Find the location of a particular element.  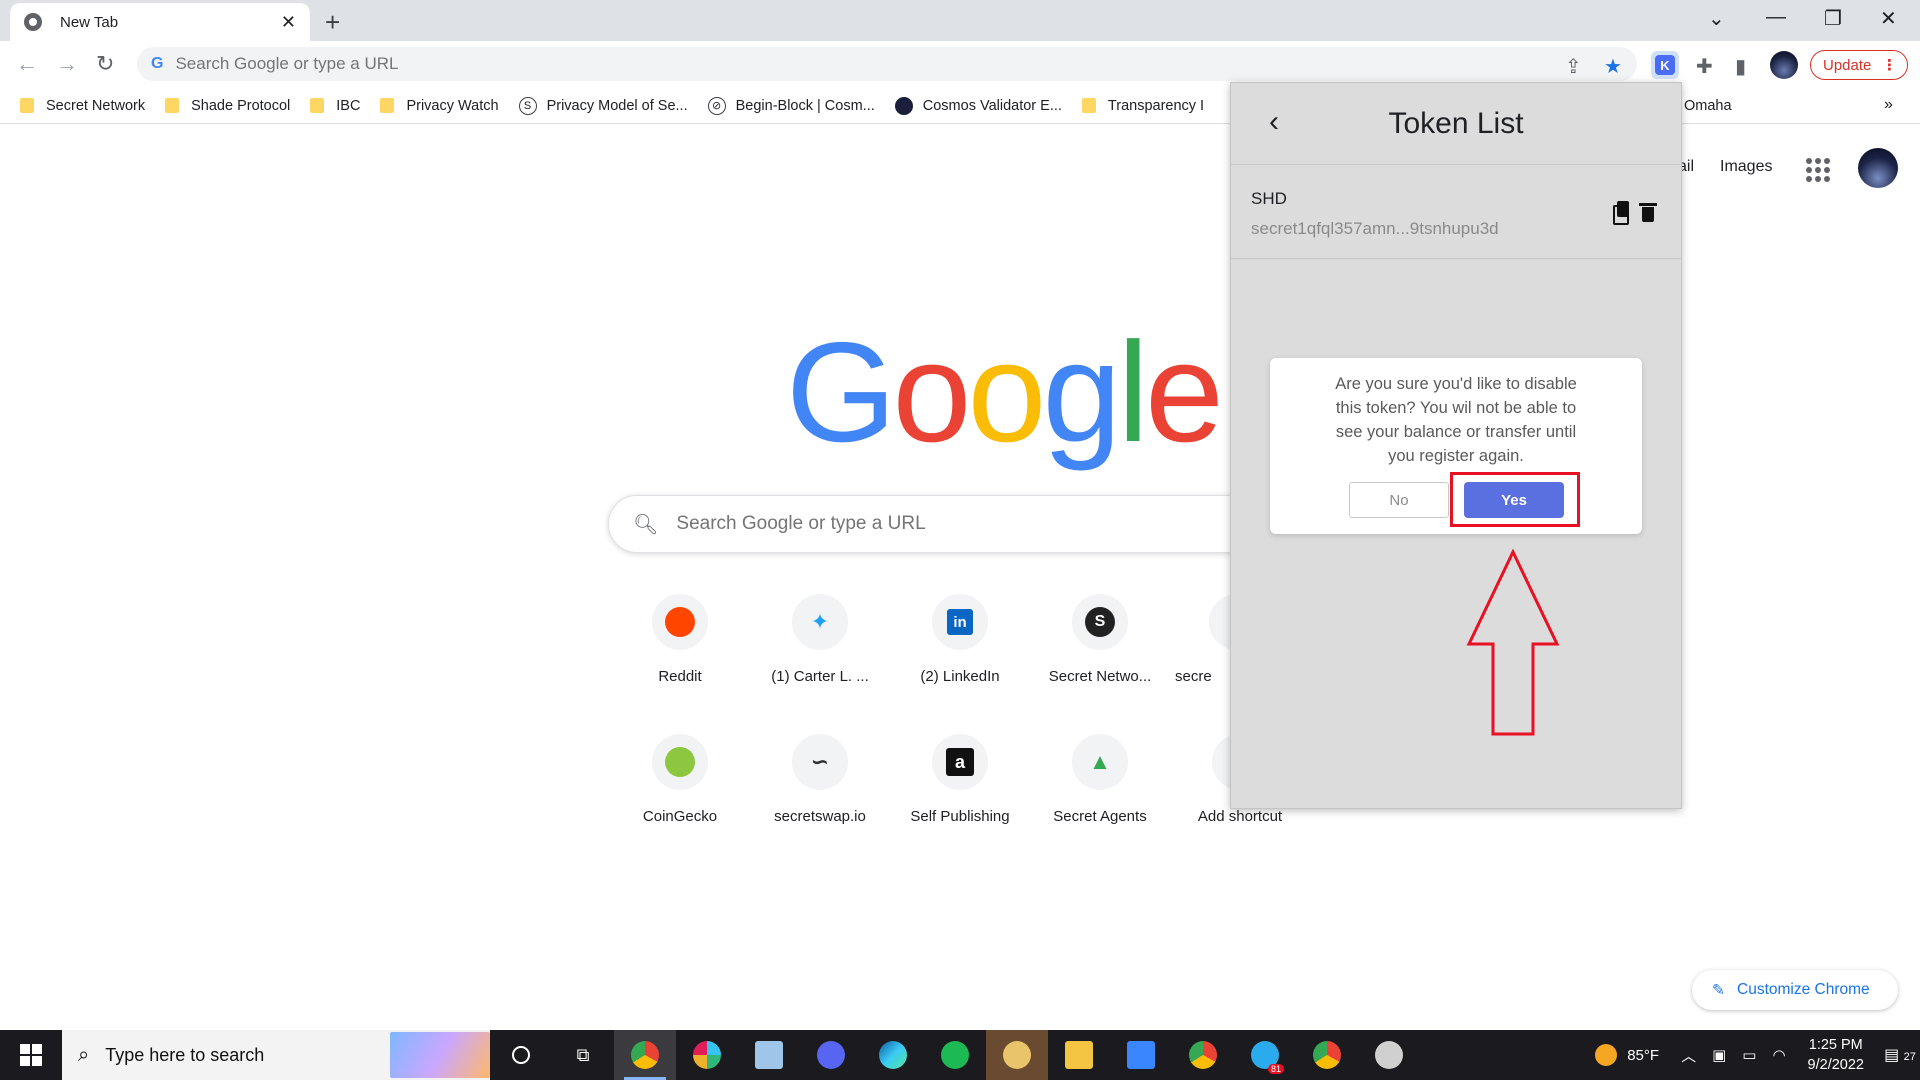

taskbar-search: ⌕ Type here to search is located at coordinates (276, 1055).